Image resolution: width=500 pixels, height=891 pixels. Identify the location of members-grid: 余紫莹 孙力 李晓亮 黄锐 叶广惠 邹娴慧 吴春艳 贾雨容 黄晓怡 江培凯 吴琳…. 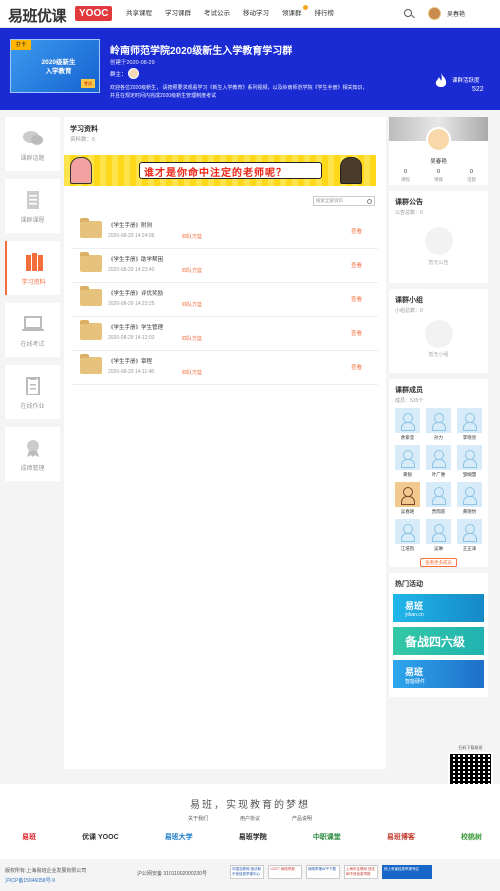
(438, 480).